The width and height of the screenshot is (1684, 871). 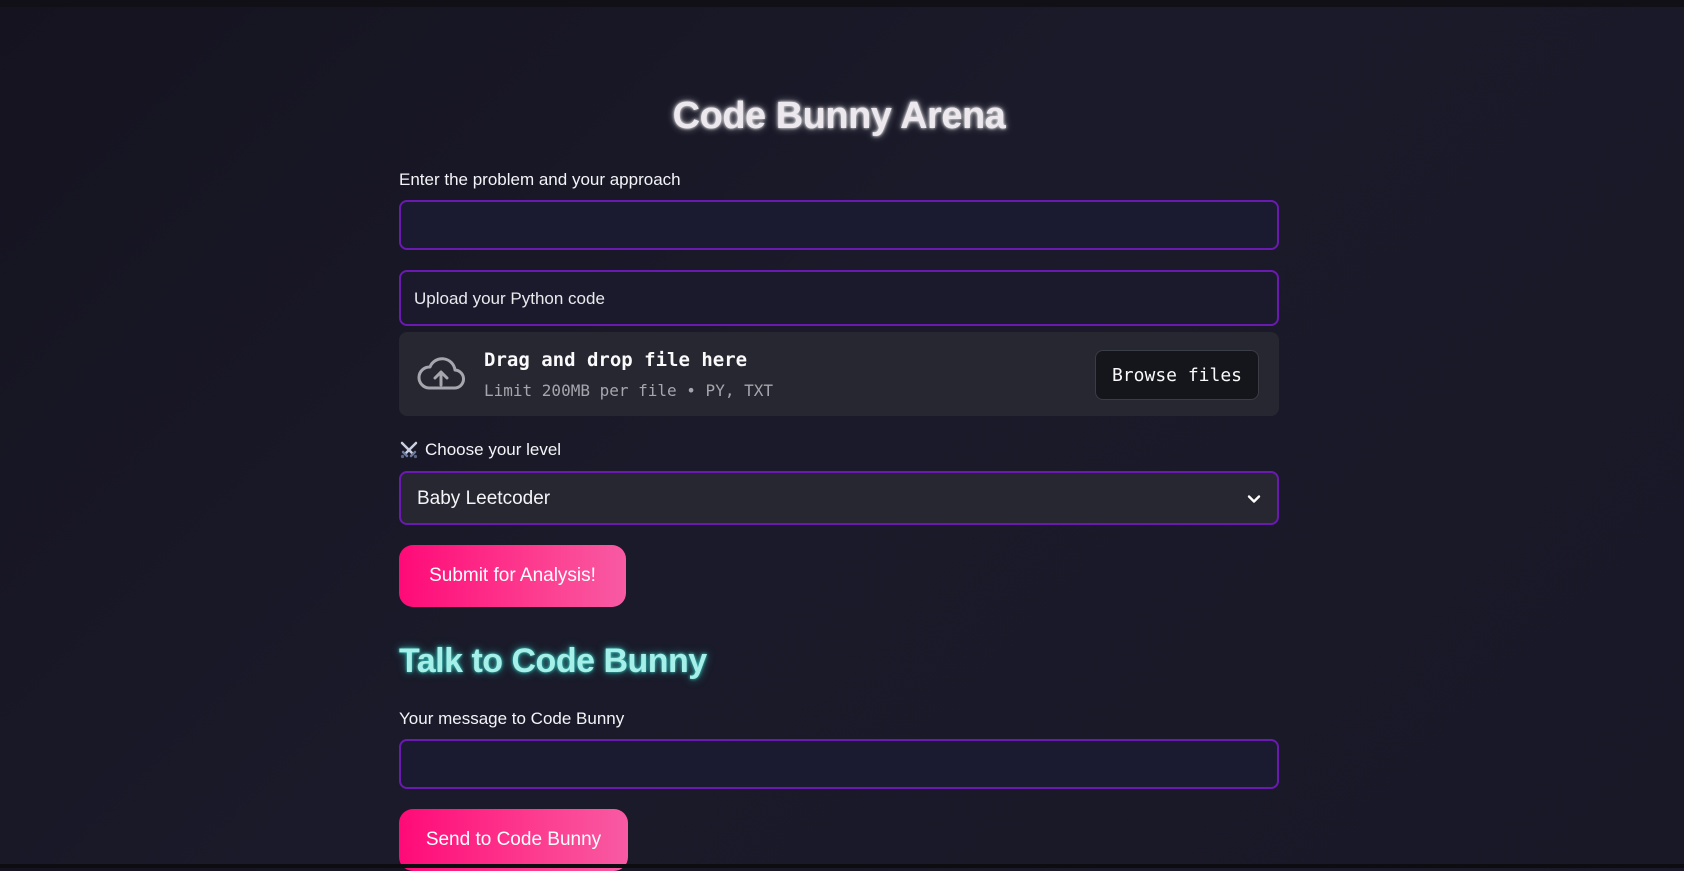 What do you see at coordinates (839, 498) in the screenshot?
I see `level-select: Baby Leetcoder` at bounding box center [839, 498].